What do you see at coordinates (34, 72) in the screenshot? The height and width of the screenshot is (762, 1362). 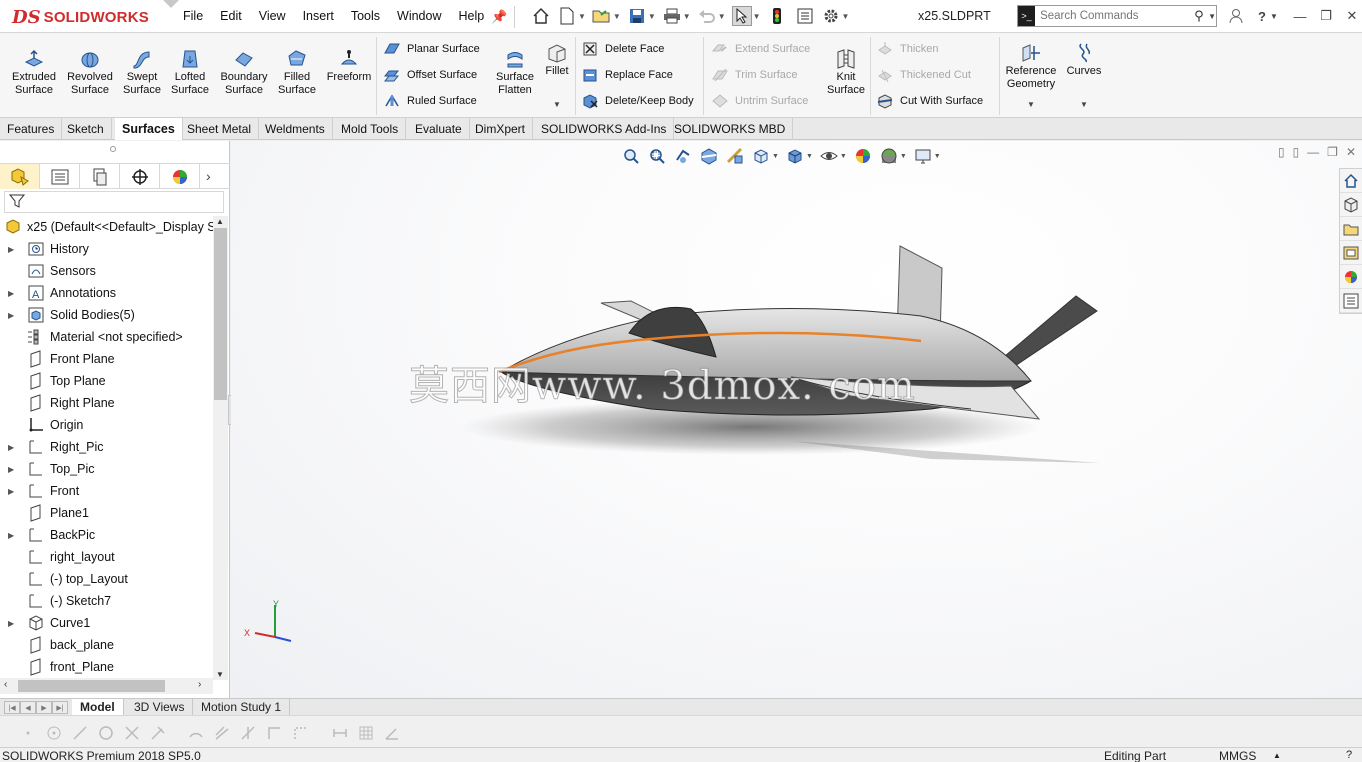 I see `extruded-surface-button: Extruded Surface` at bounding box center [34, 72].